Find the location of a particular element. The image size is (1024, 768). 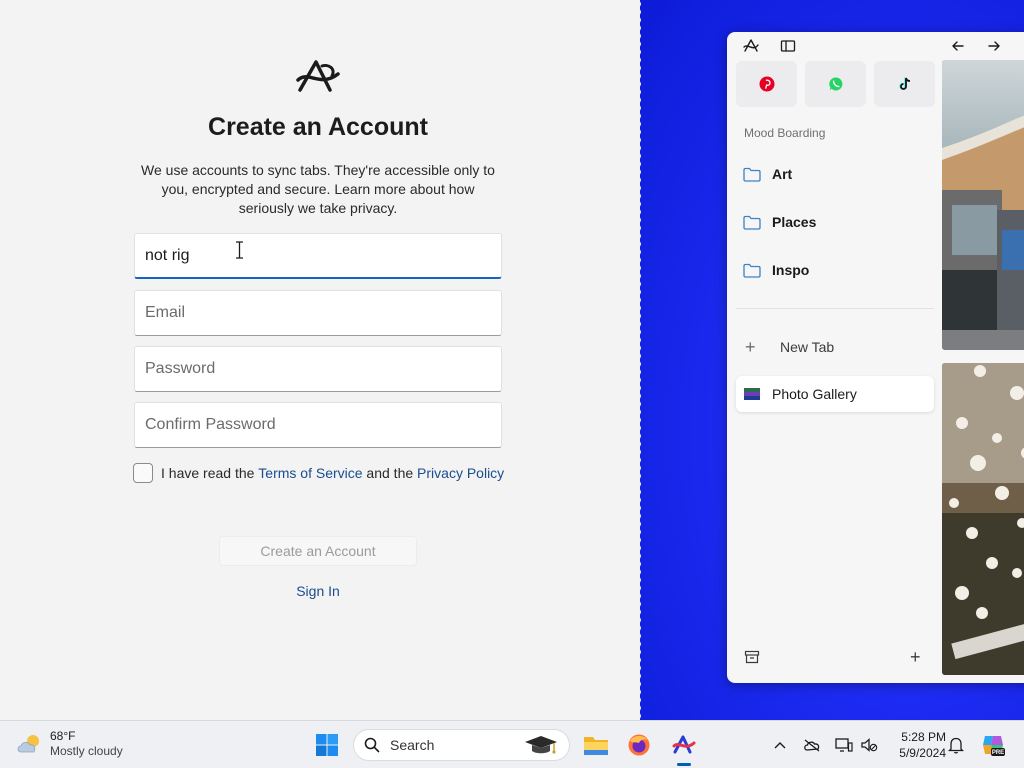

notifications-button is located at coordinates (956, 745).